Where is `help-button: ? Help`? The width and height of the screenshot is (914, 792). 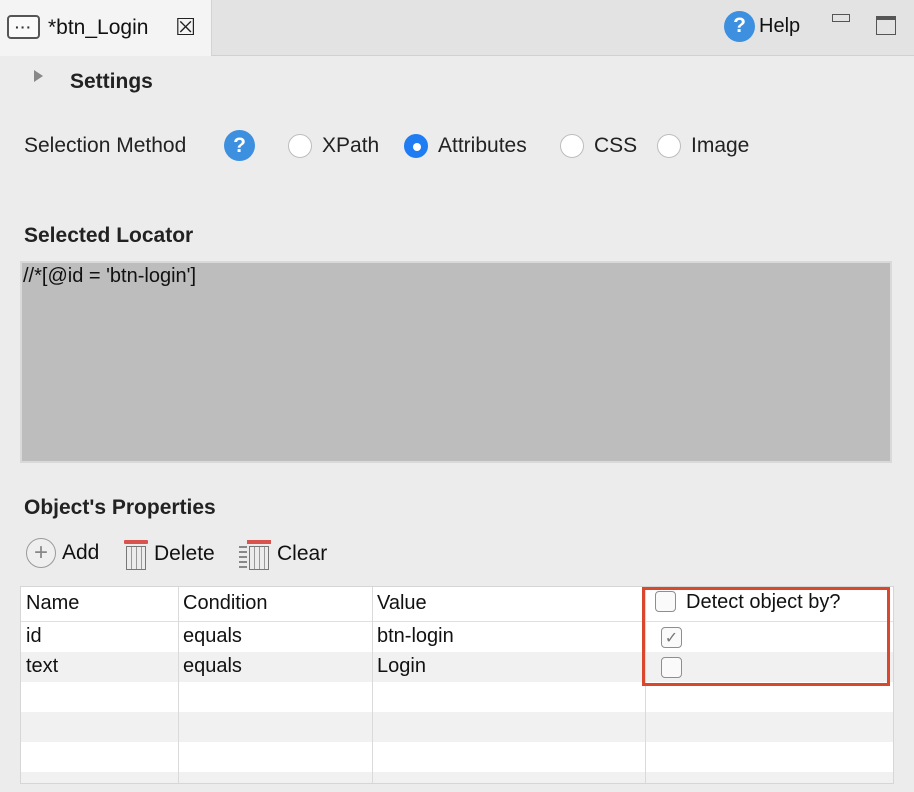 help-button: ? Help is located at coordinates (762, 26).